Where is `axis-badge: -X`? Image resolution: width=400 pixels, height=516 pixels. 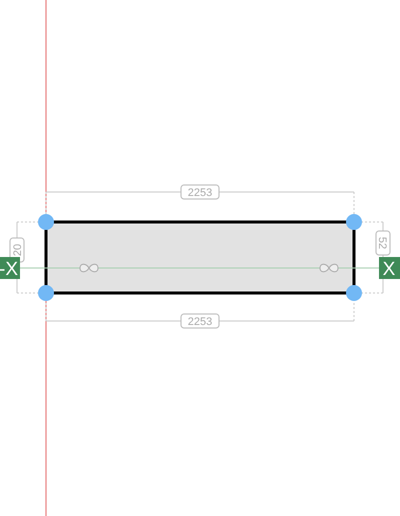
axis-badge: -X is located at coordinates (10, 268).